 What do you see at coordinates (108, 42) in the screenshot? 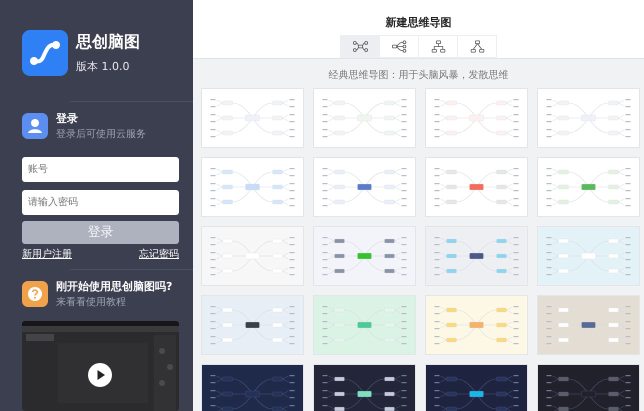
I see `app-name: 思创脑图` at bounding box center [108, 42].